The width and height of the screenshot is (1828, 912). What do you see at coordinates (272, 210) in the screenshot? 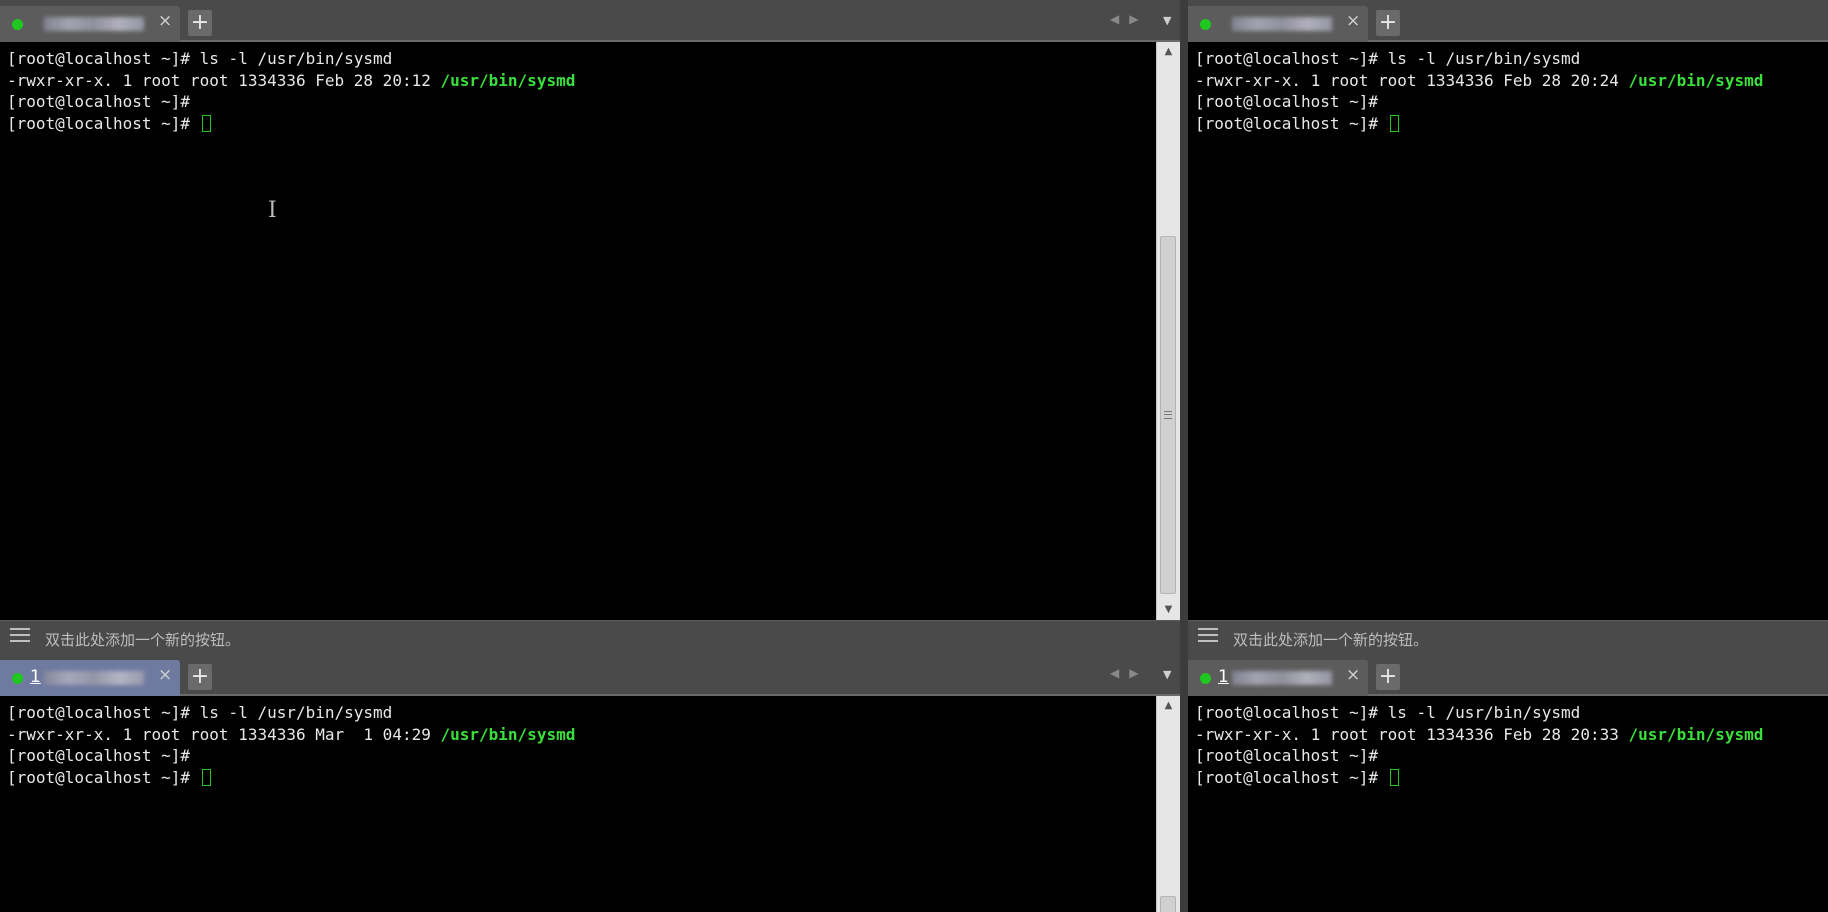
I see `text-cursor-icon: I` at bounding box center [272, 210].